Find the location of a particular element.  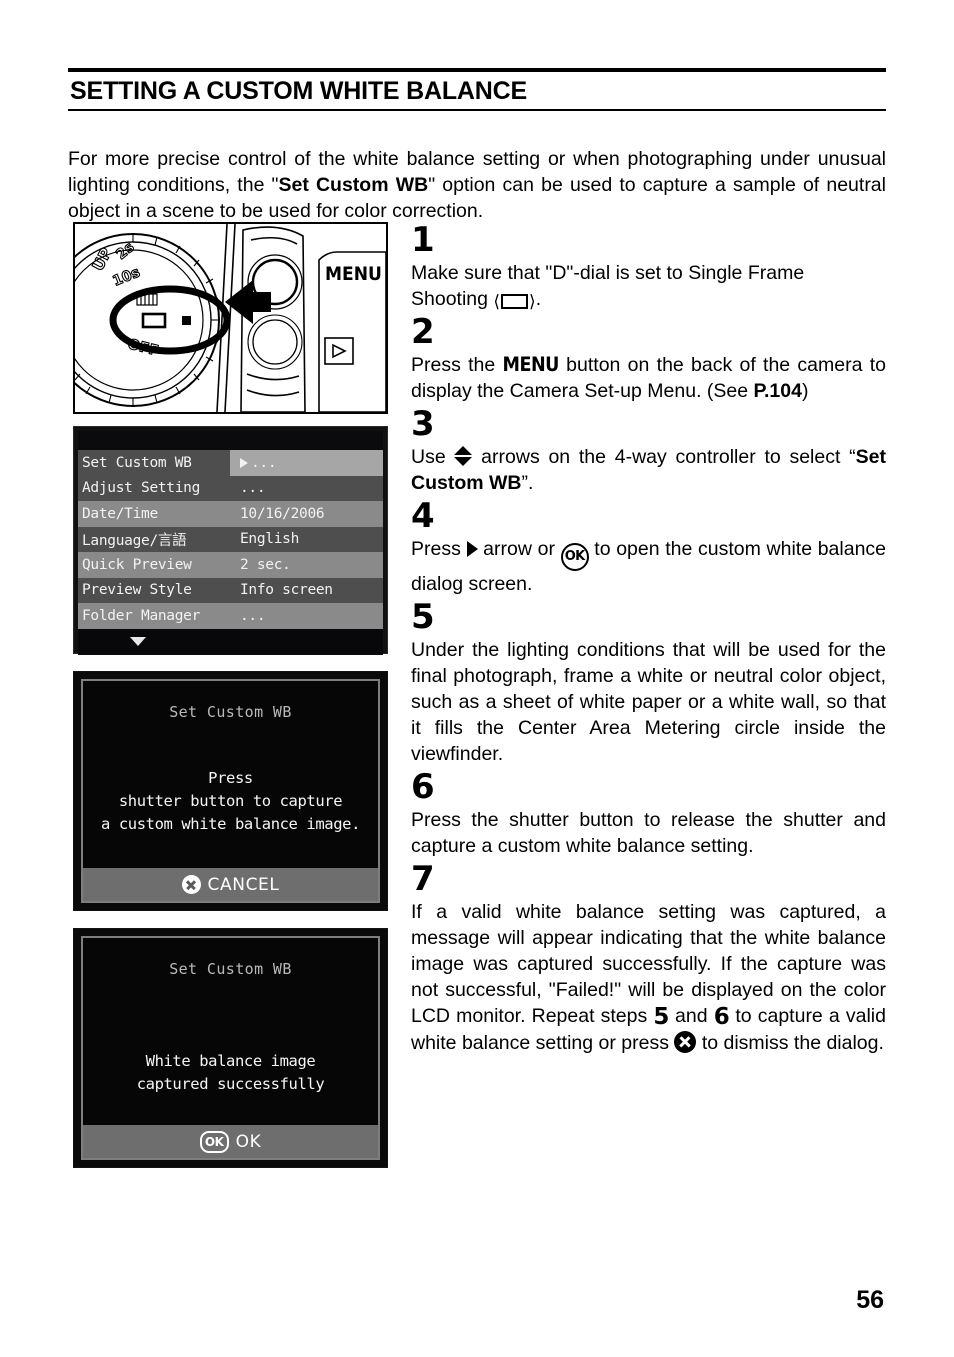

dialog-message-line3: a custom white balance image. is located at coordinates (230, 824).